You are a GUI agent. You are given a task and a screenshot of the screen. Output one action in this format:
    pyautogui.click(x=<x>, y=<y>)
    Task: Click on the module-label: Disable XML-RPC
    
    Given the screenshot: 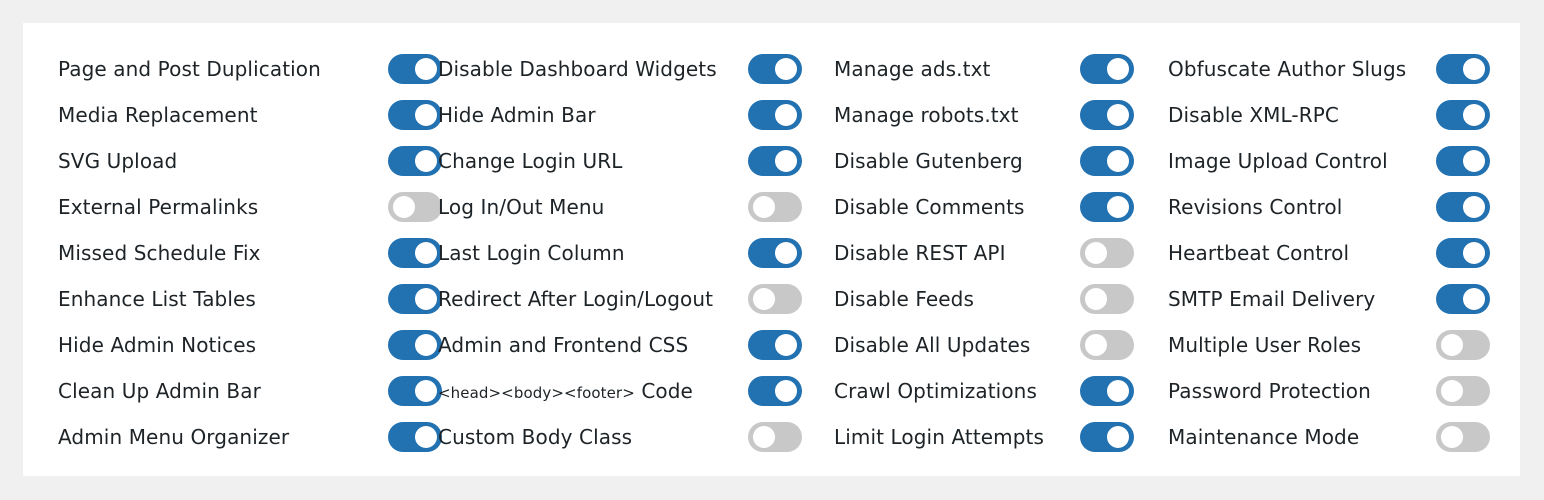 What is the action you would take?
    pyautogui.click(x=1253, y=115)
    